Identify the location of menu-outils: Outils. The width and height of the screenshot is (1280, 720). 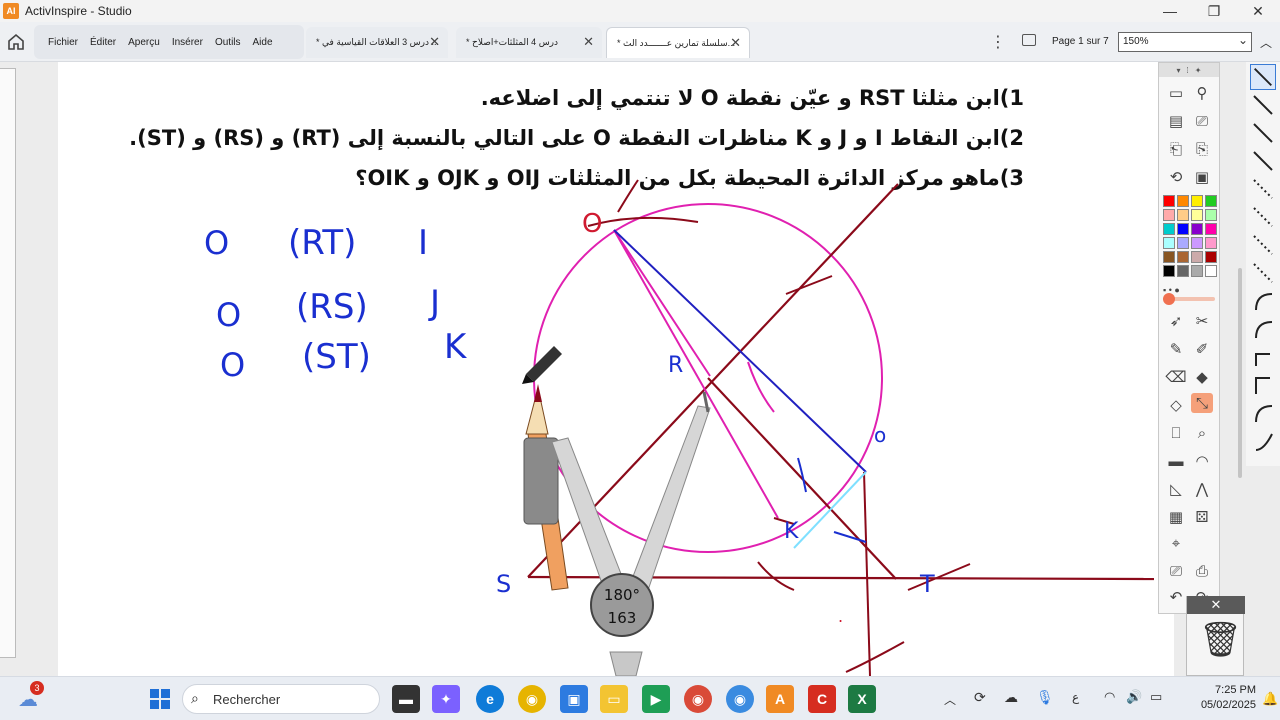
(228, 42).